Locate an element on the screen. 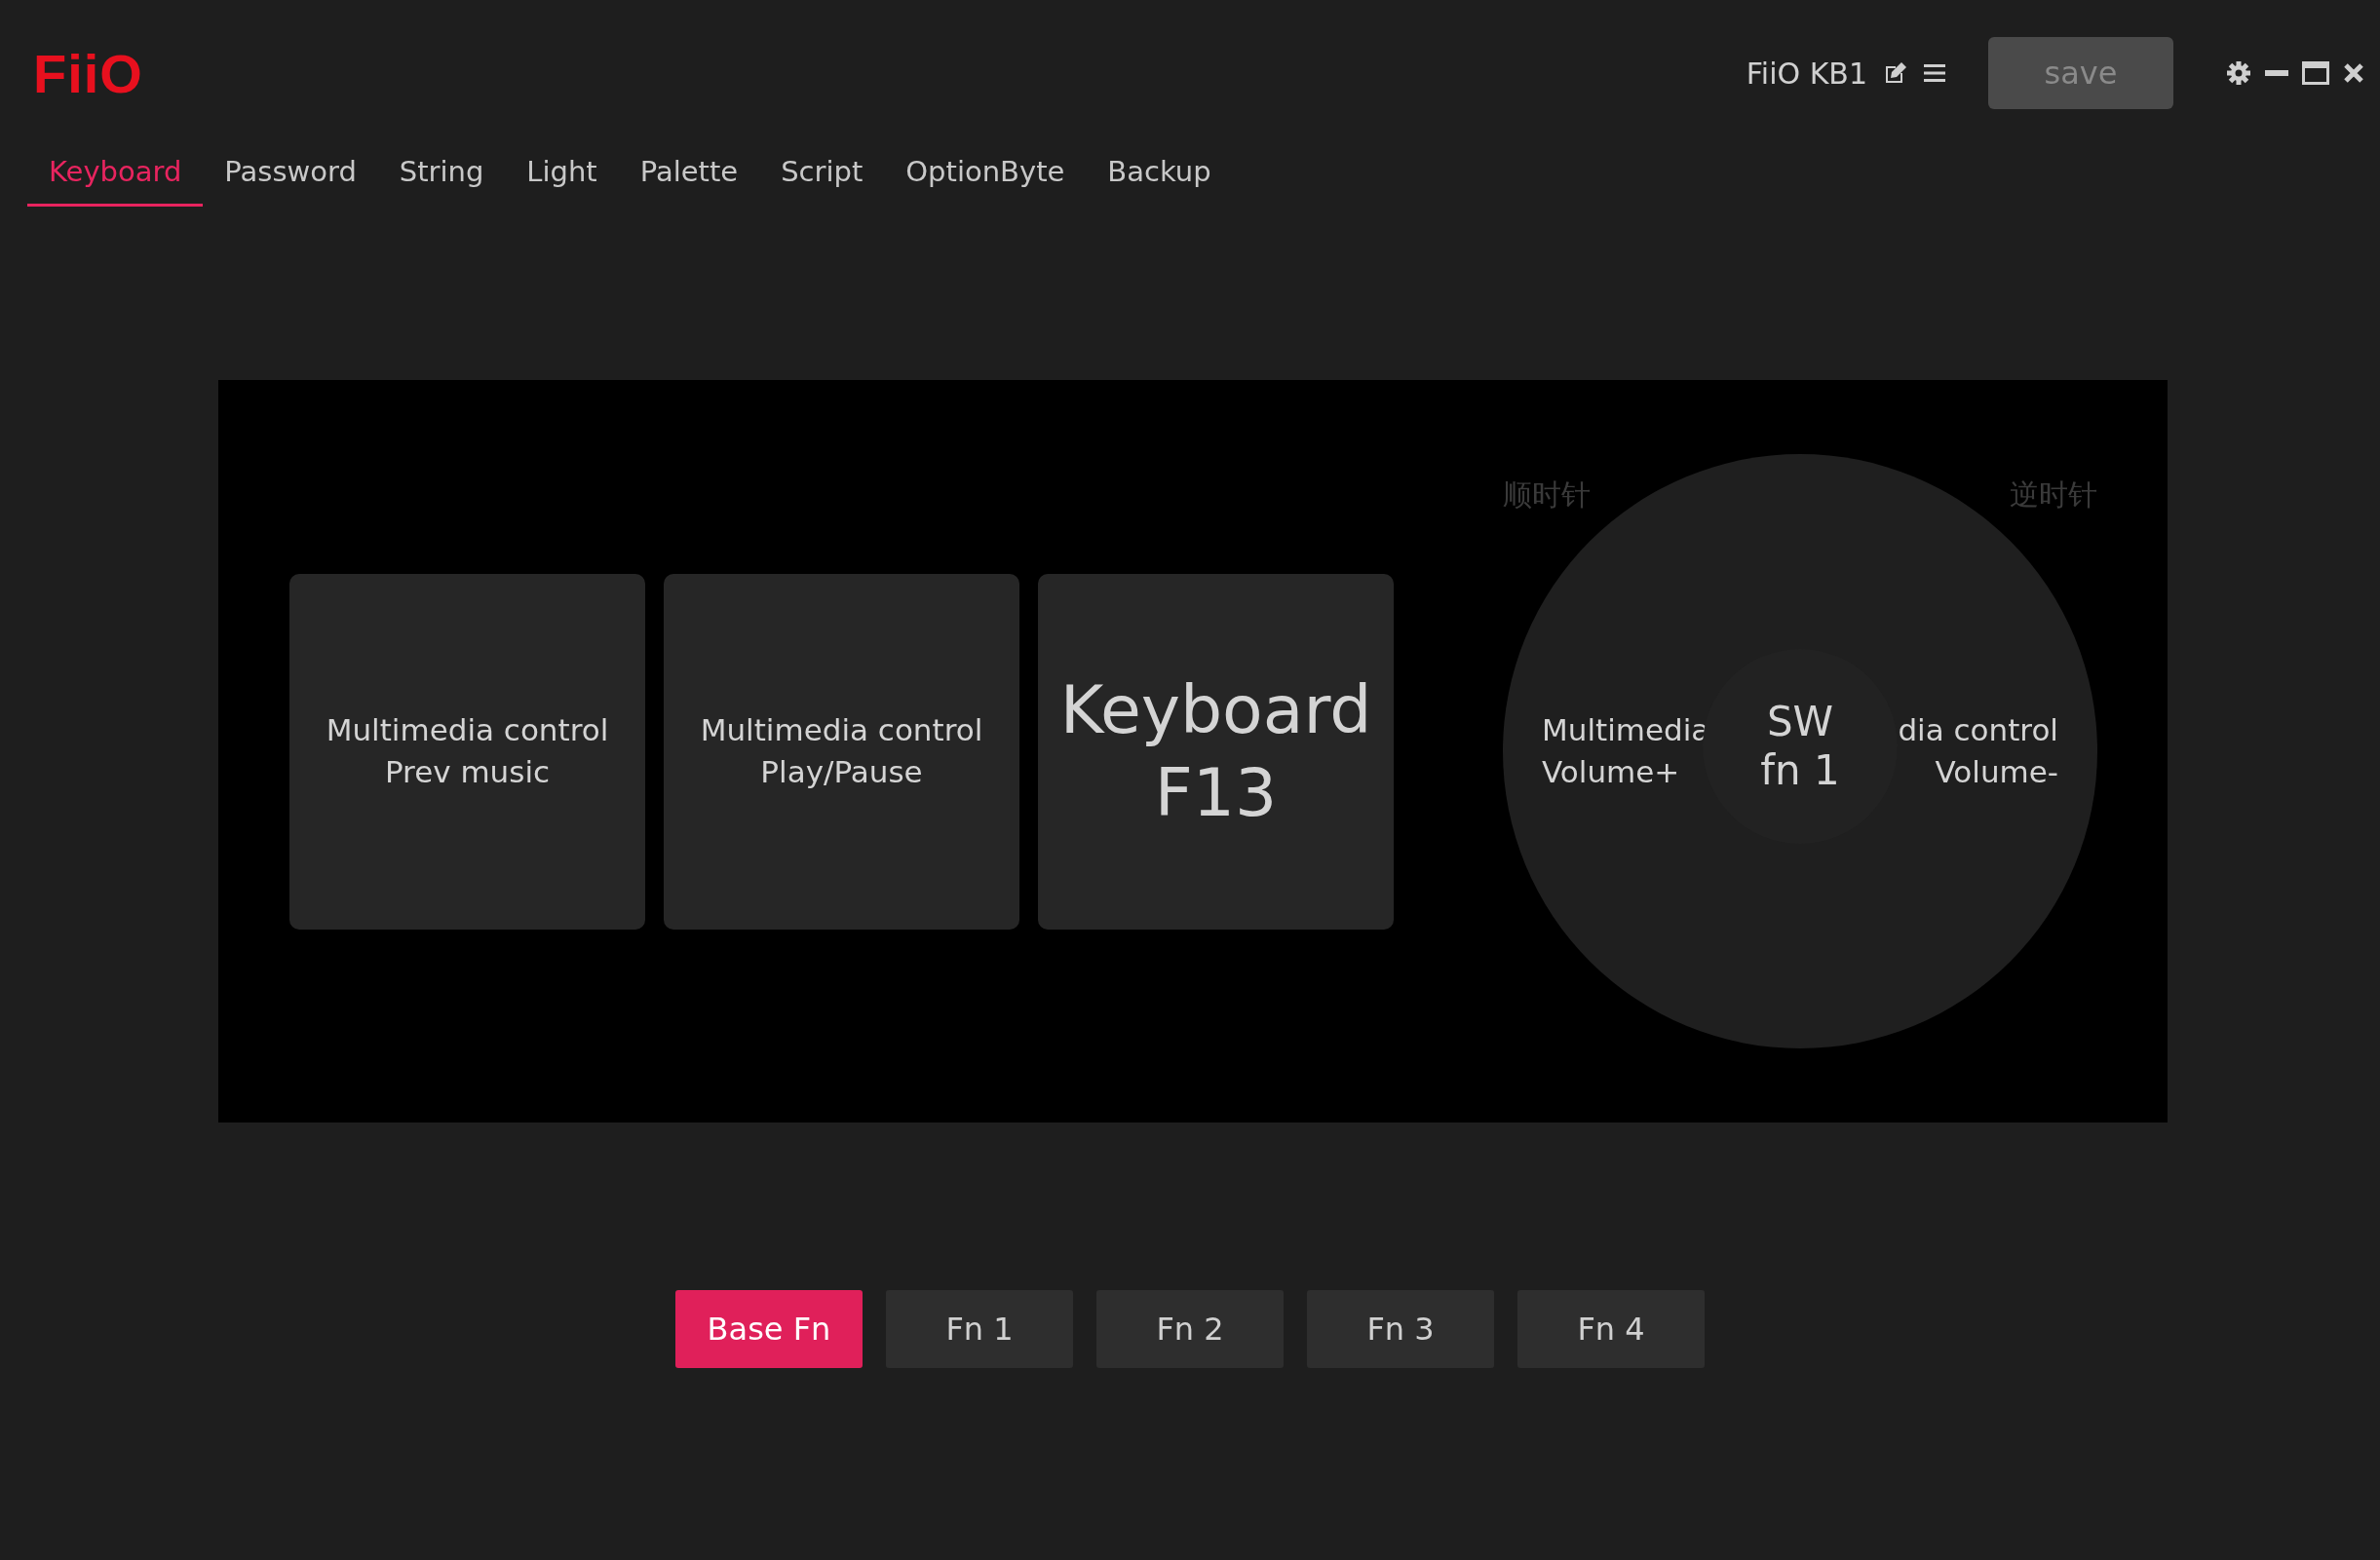 This screenshot has width=2380, height=1560. direction-label: 顺时针 is located at coordinates (1547, 495).